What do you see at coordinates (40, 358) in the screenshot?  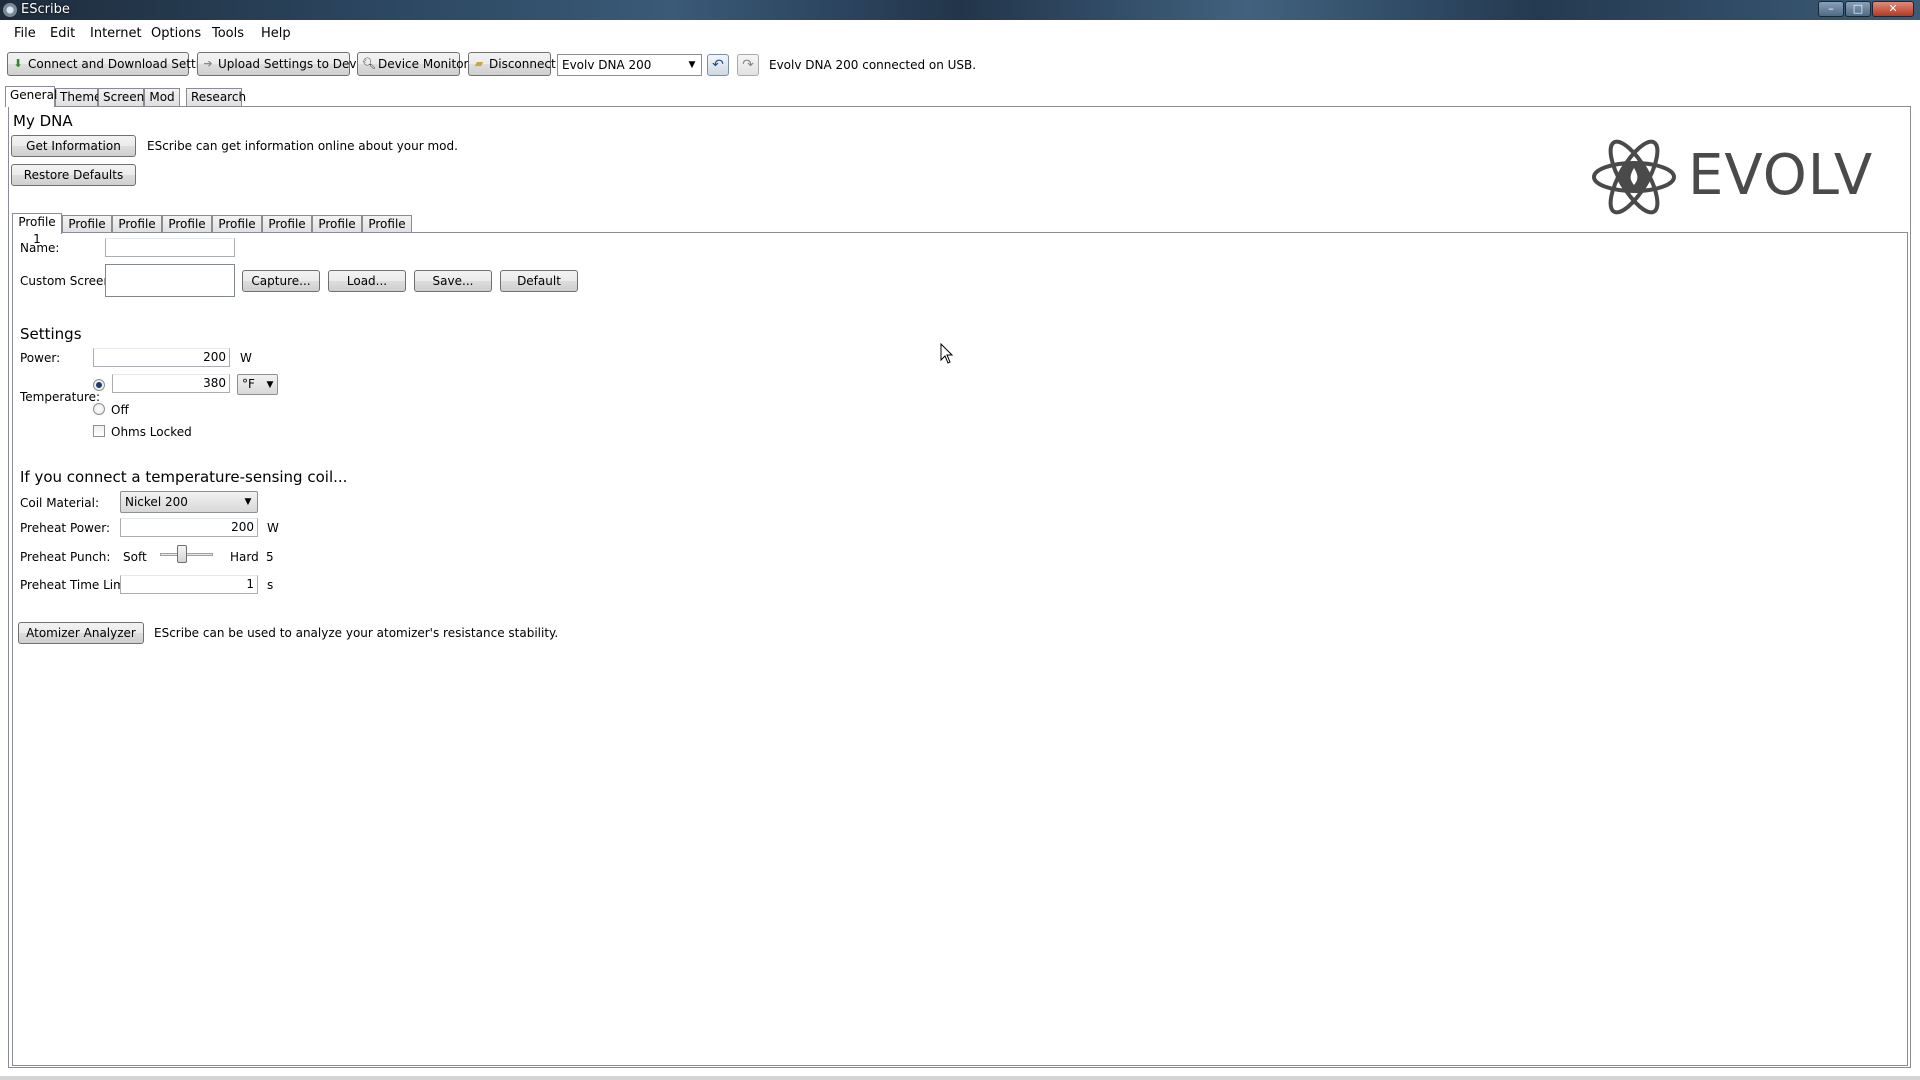 I see `power-label: Power:` at bounding box center [40, 358].